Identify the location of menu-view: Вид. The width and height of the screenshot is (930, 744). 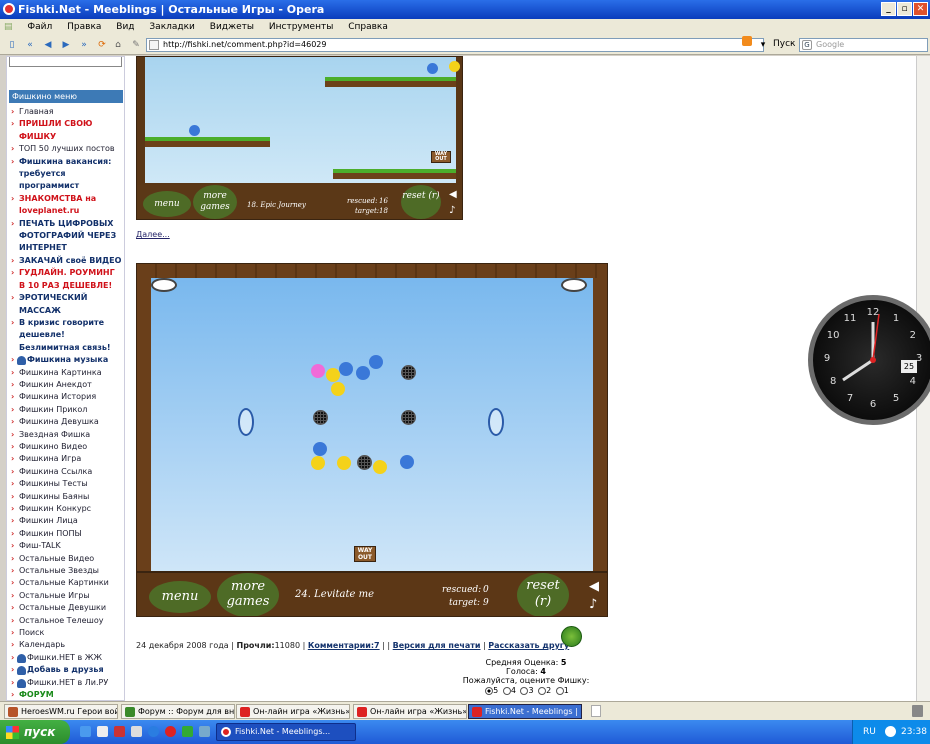
(124, 27).